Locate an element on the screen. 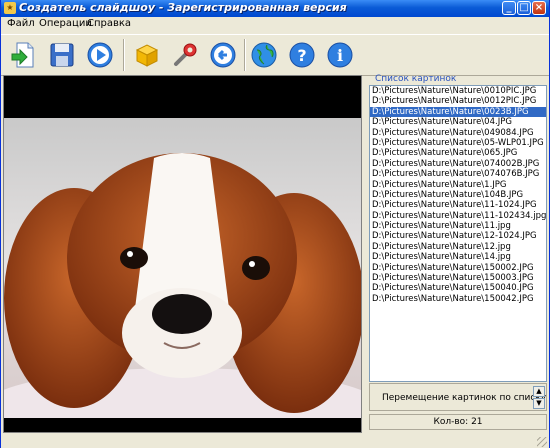 Image resolution: width=550 pixels, height=448 pixels. import-button is located at coordinates (24, 55).